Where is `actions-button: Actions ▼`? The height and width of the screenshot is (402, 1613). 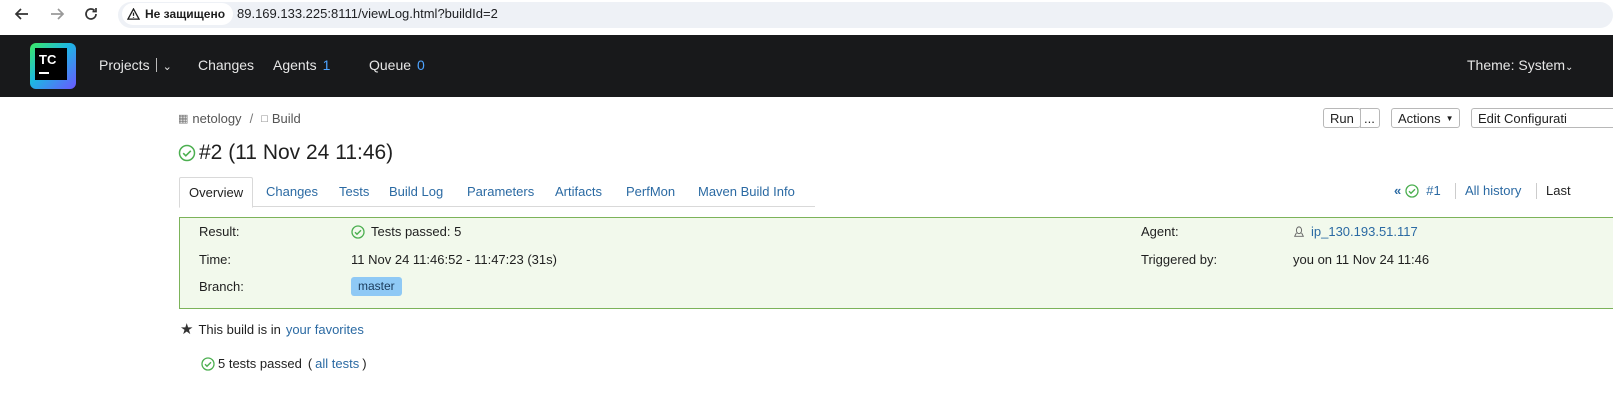
actions-button: Actions ▼ is located at coordinates (1425, 118).